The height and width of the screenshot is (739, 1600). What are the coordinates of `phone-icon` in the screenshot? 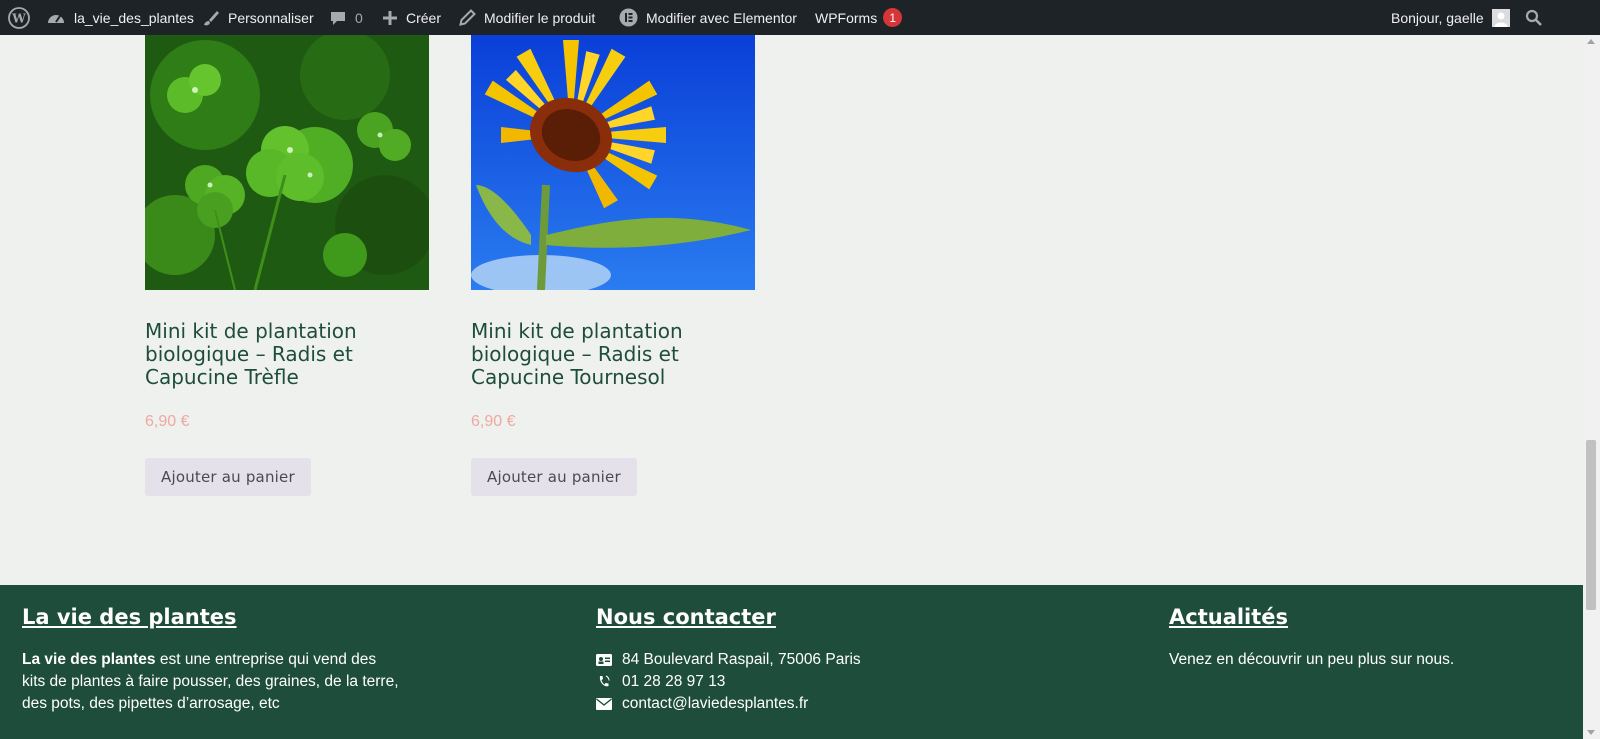 It's located at (604, 682).